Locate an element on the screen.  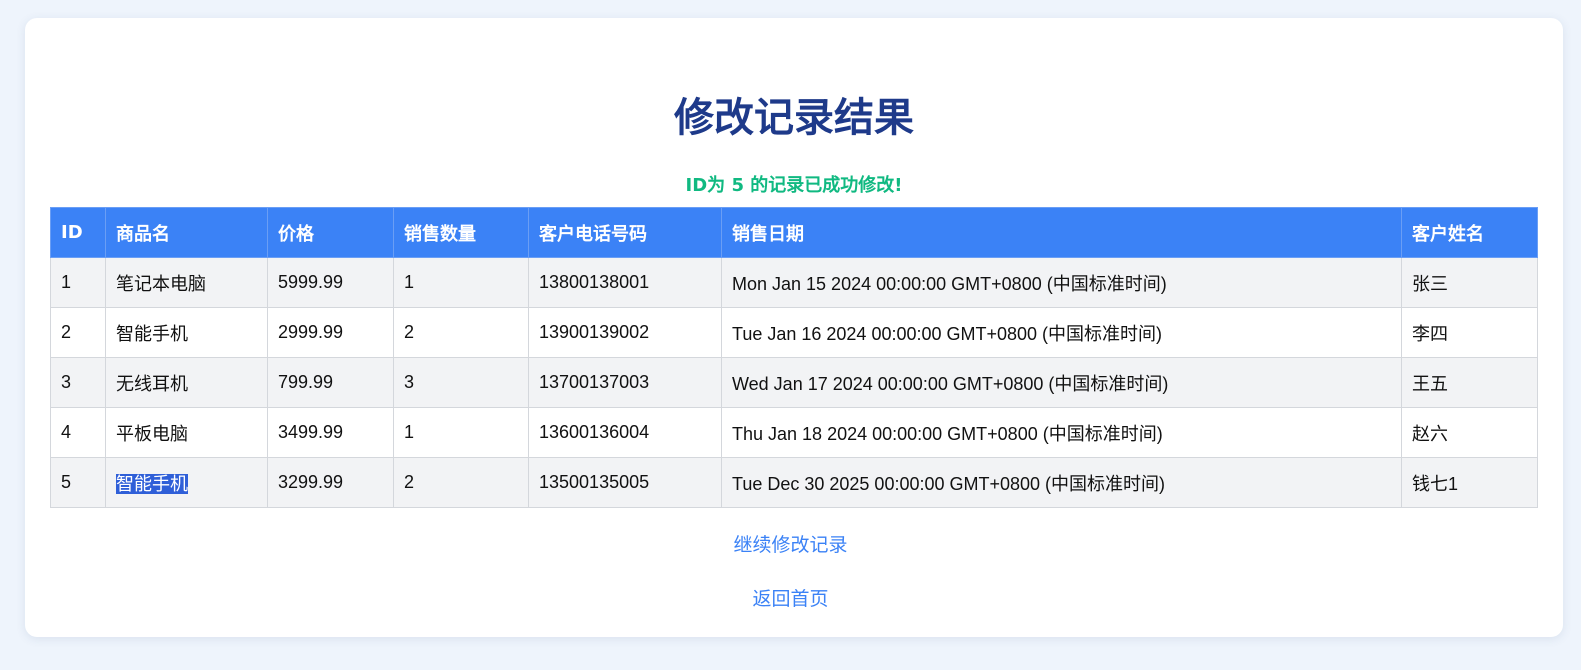
table-header-row: ID 商品名 价格 销售数量 客户电话号码 销售日期 客户姓名 is located at coordinates (794, 232).